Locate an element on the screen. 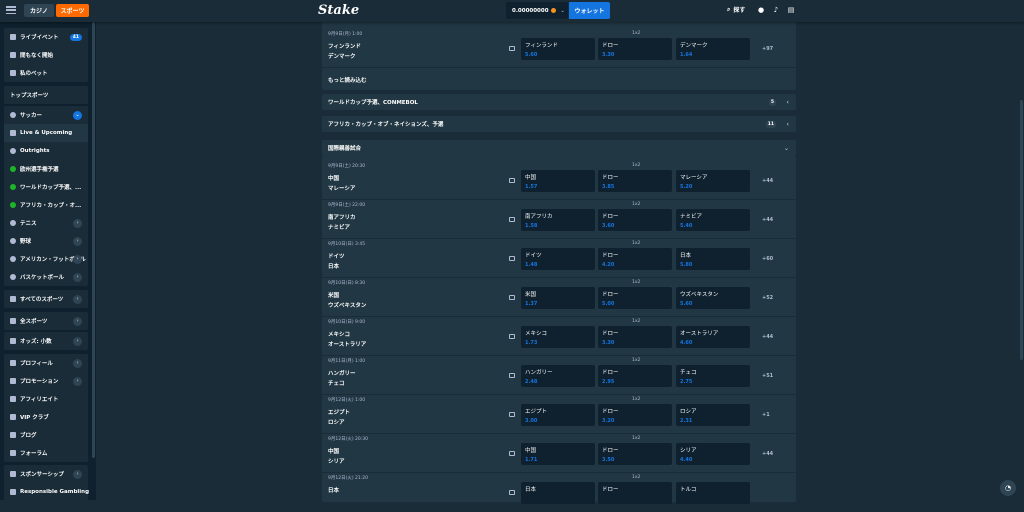 This screenshot has width=1024, height=512. odds-button: ドロー 4.20 is located at coordinates (635, 259).